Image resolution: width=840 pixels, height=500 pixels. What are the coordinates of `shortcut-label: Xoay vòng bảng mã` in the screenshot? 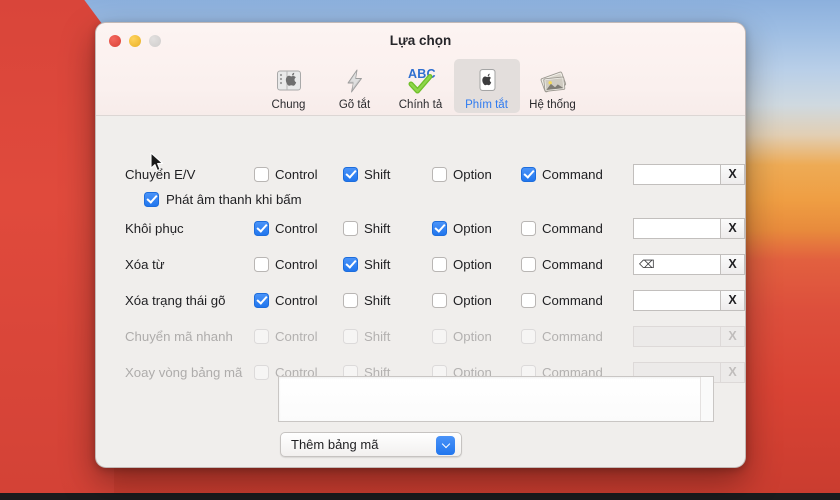 It's located at (184, 372).